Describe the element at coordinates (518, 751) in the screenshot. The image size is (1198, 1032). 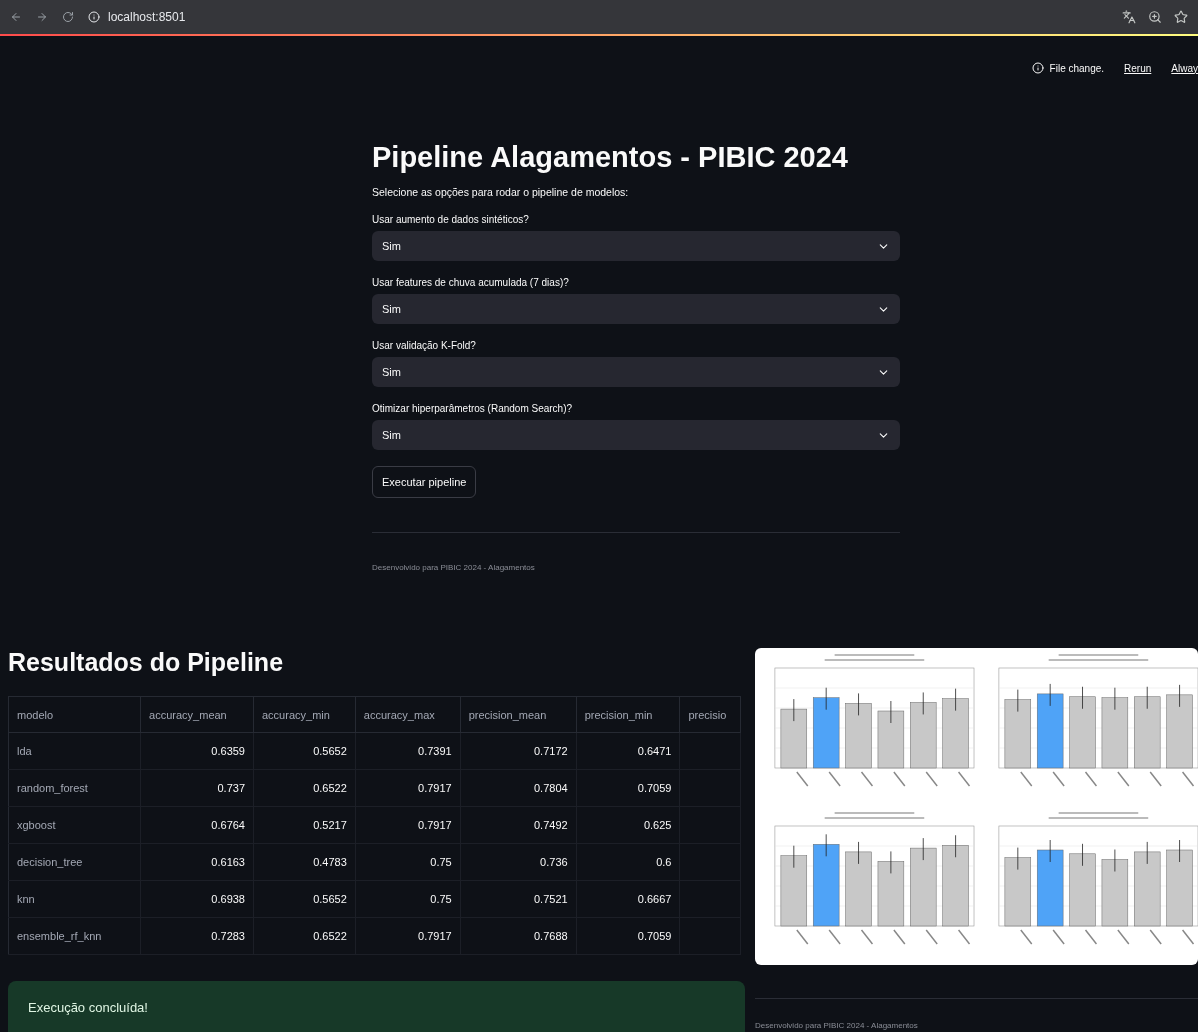
I see `table-cell: 0.7172` at that location.